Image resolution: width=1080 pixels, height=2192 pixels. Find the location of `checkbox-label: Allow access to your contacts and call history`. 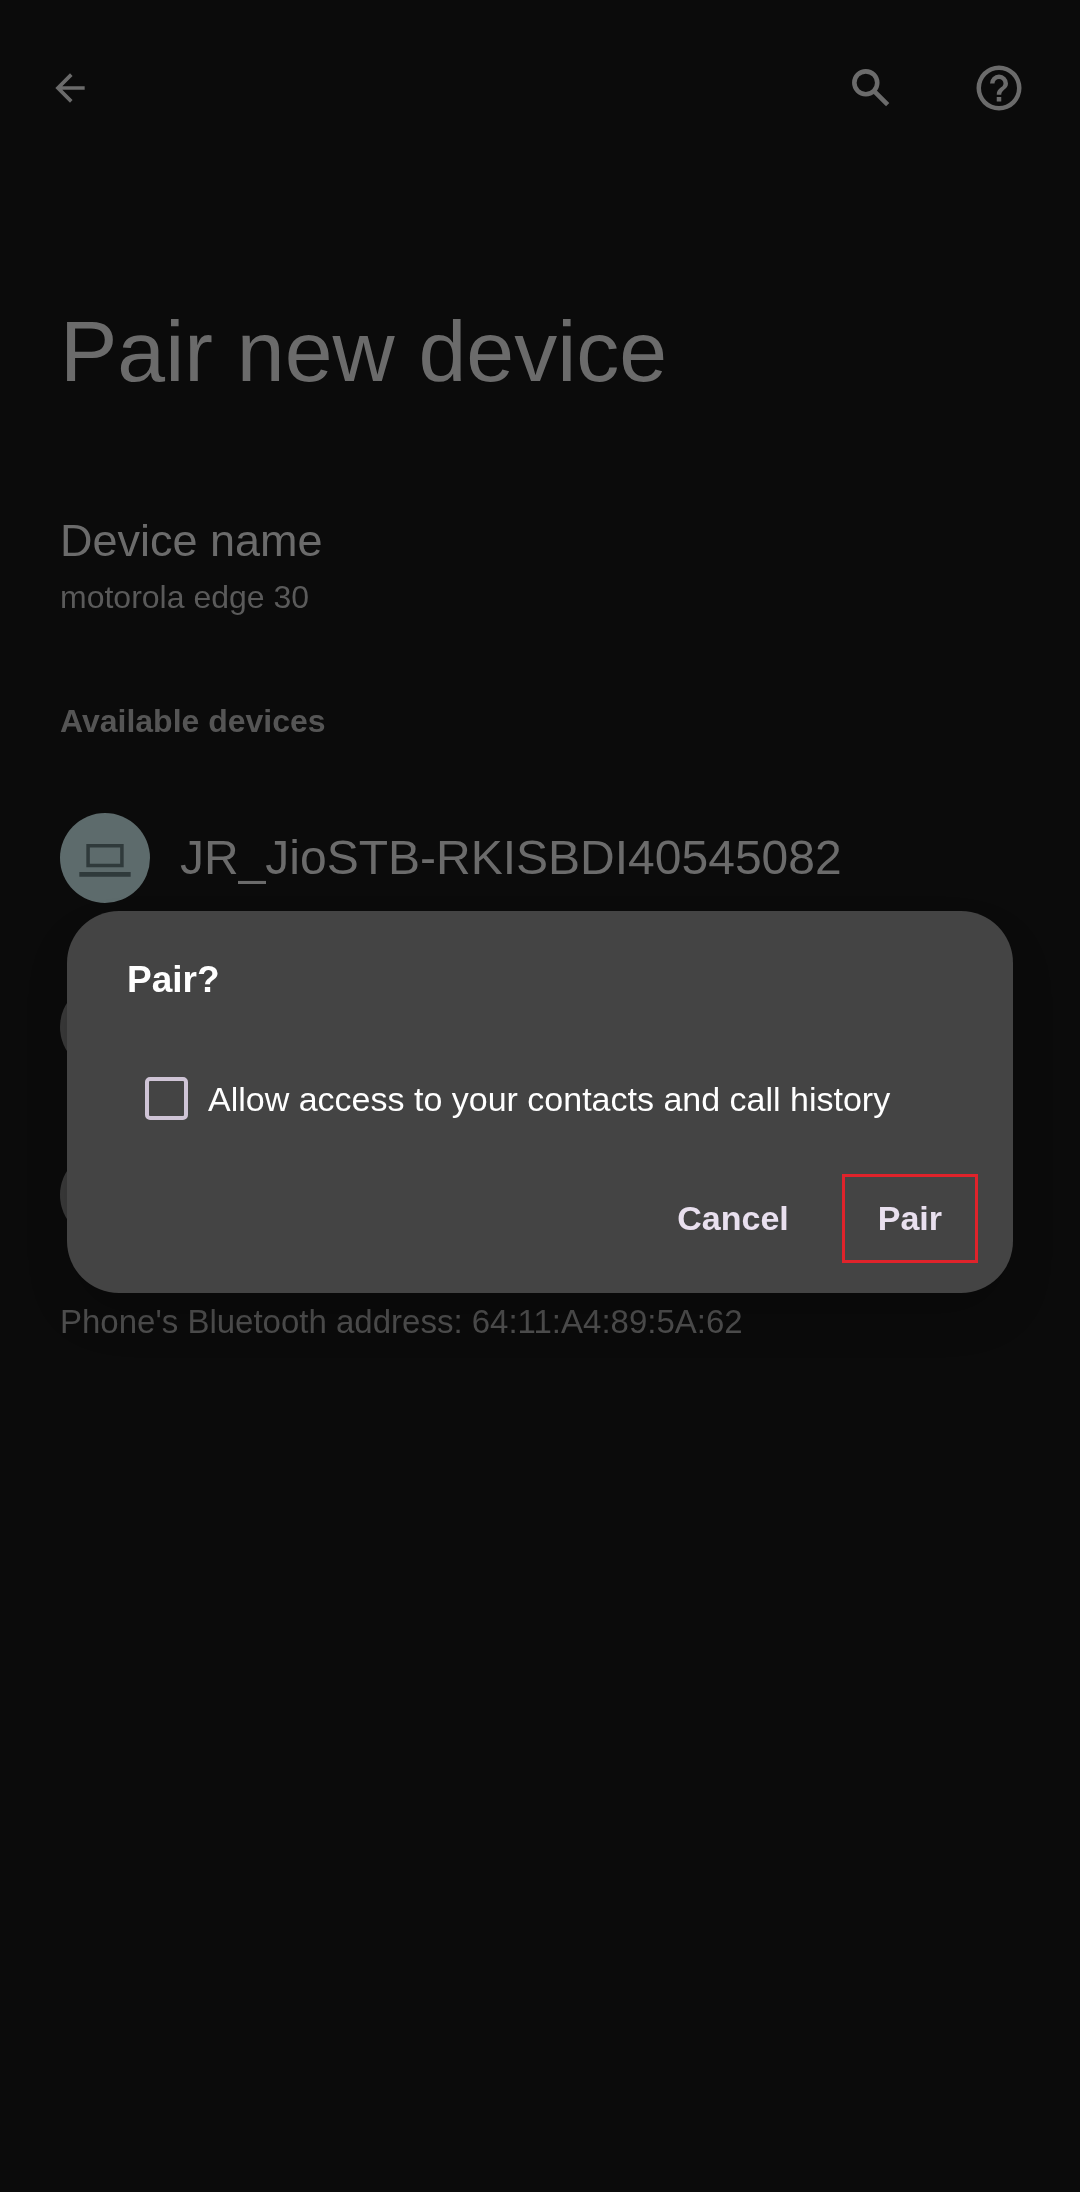

checkbox-label: Allow access to your contacts and call history is located at coordinates (549, 1098).